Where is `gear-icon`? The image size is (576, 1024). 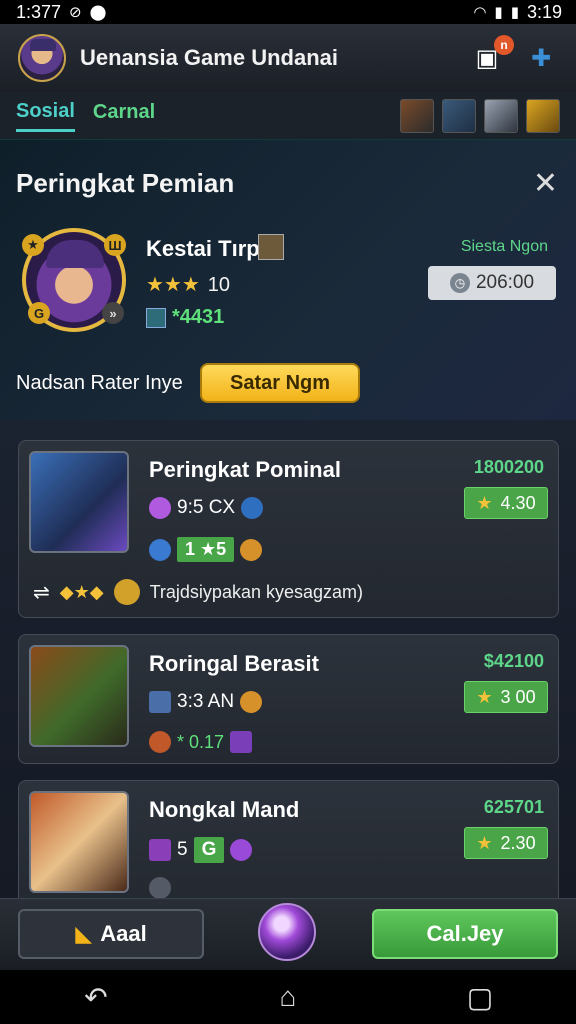
gear-icon is located at coordinates (160, 887).